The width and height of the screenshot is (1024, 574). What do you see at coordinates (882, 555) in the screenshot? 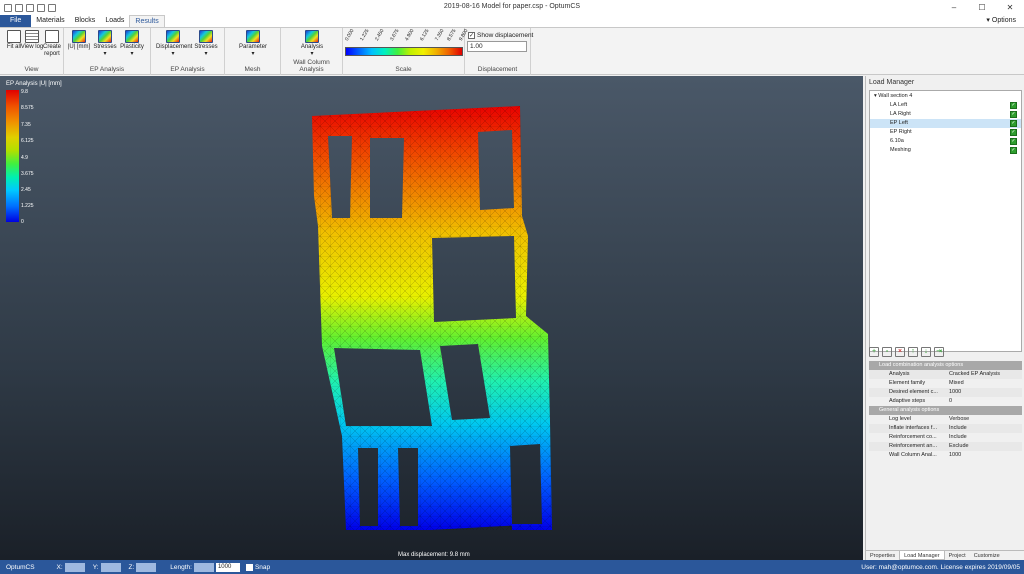
I see `tab-properties: Properties` at bounding box center [882, 555].